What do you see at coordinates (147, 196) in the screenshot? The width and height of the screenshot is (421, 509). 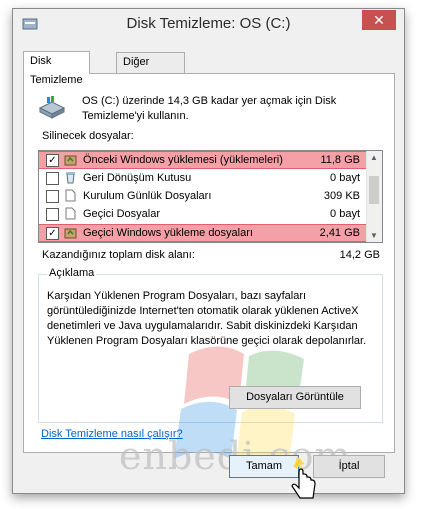 I see `list-item-name: Kurulum Günlük Dosyaları` at bounding box center [147, 196].